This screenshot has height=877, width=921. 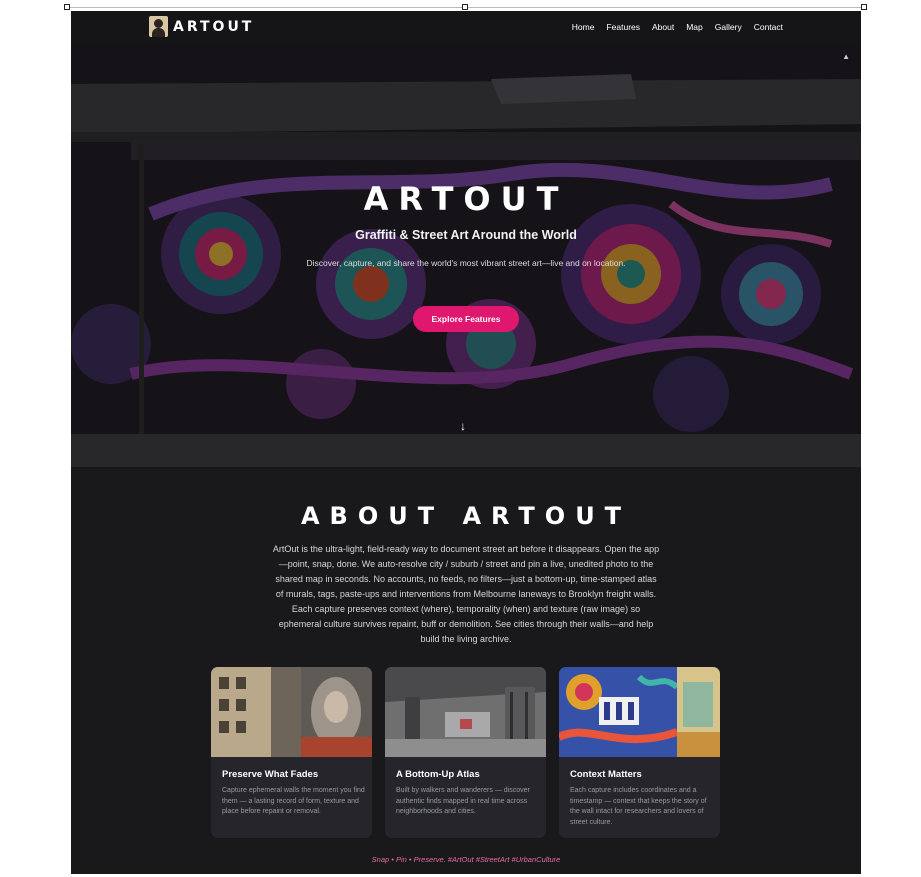 I want to click on logo-text: ARTOUT, so click(x=214, y=26).